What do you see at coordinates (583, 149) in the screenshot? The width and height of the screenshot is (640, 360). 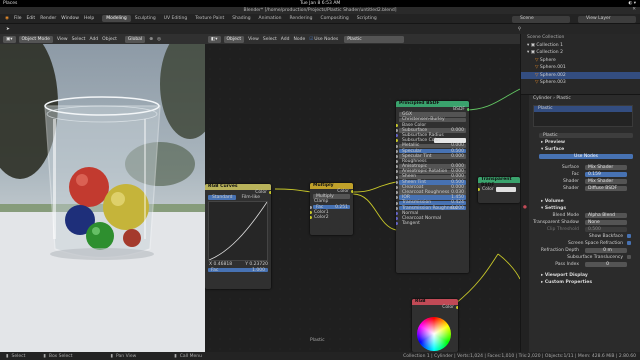 I see `surface-section-header: ▾ Surface` at bounding box center [583, 149].